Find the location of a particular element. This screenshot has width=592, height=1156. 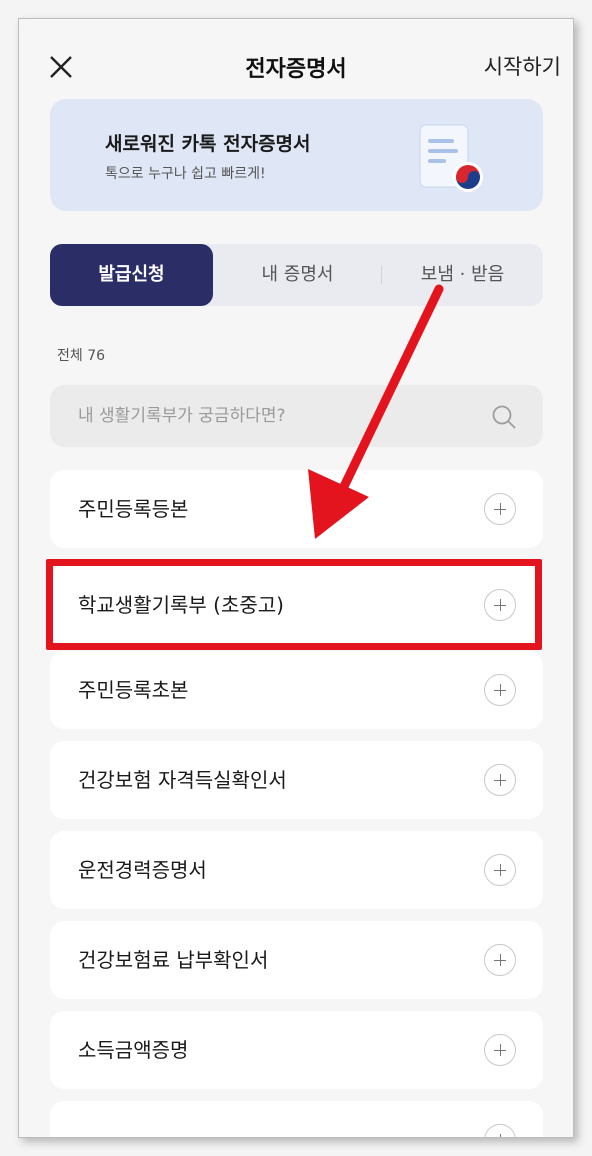

list-item-income-certificate: 소득금액증명 is located at coordinates (296, 1050).